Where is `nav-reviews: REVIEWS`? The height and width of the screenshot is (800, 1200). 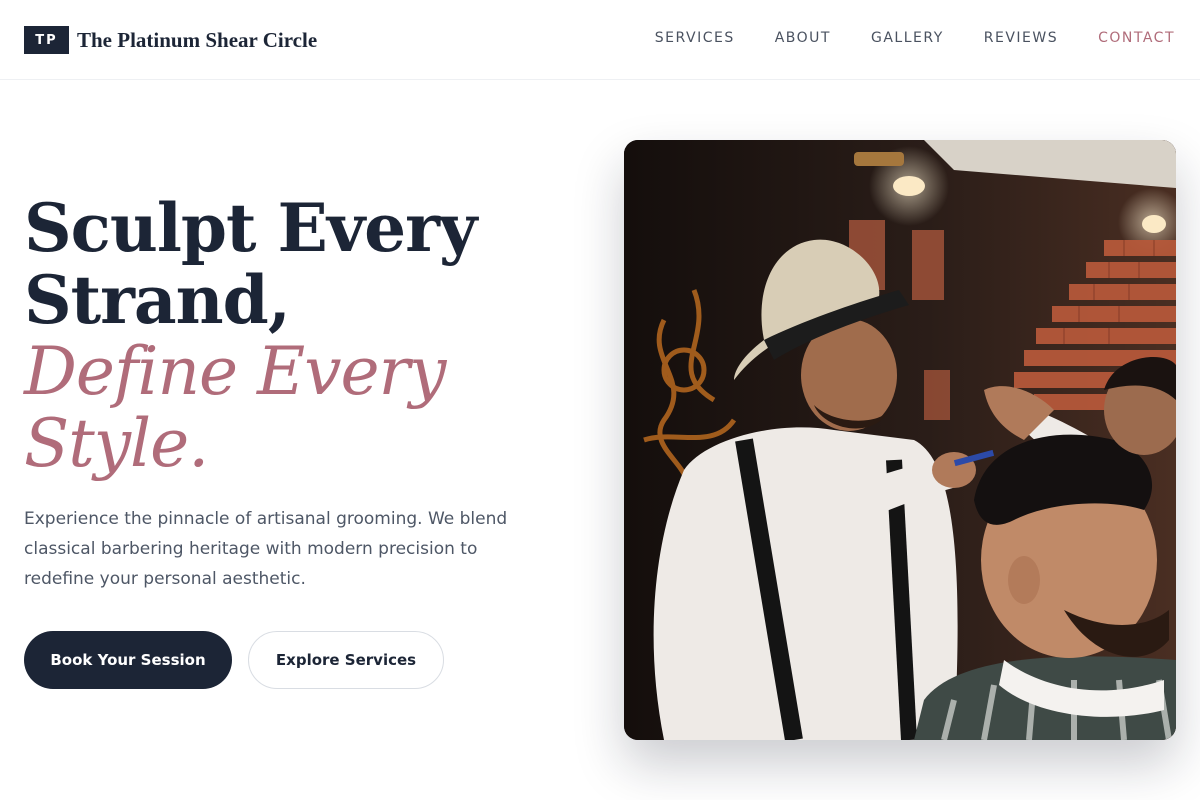 nav-reviews: REVIEWS is located at coordinates (1021, 38).